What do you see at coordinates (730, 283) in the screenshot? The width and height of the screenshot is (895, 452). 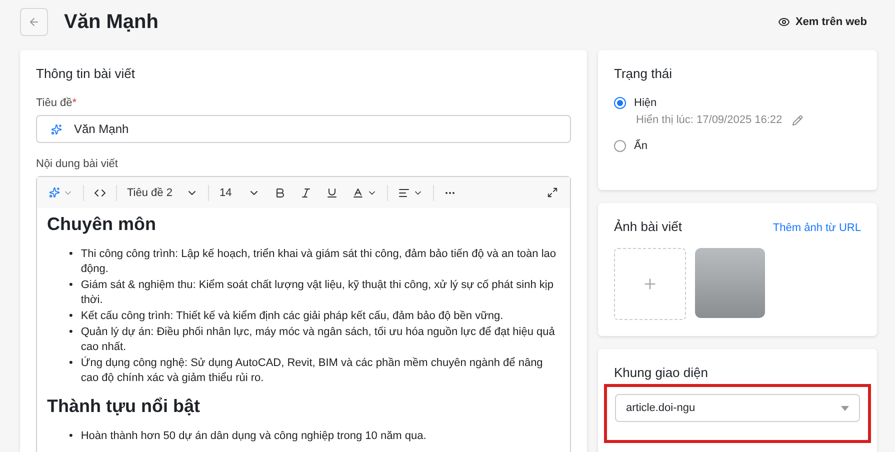 I see `photo-placeholder` at bounding box center [730, 283].